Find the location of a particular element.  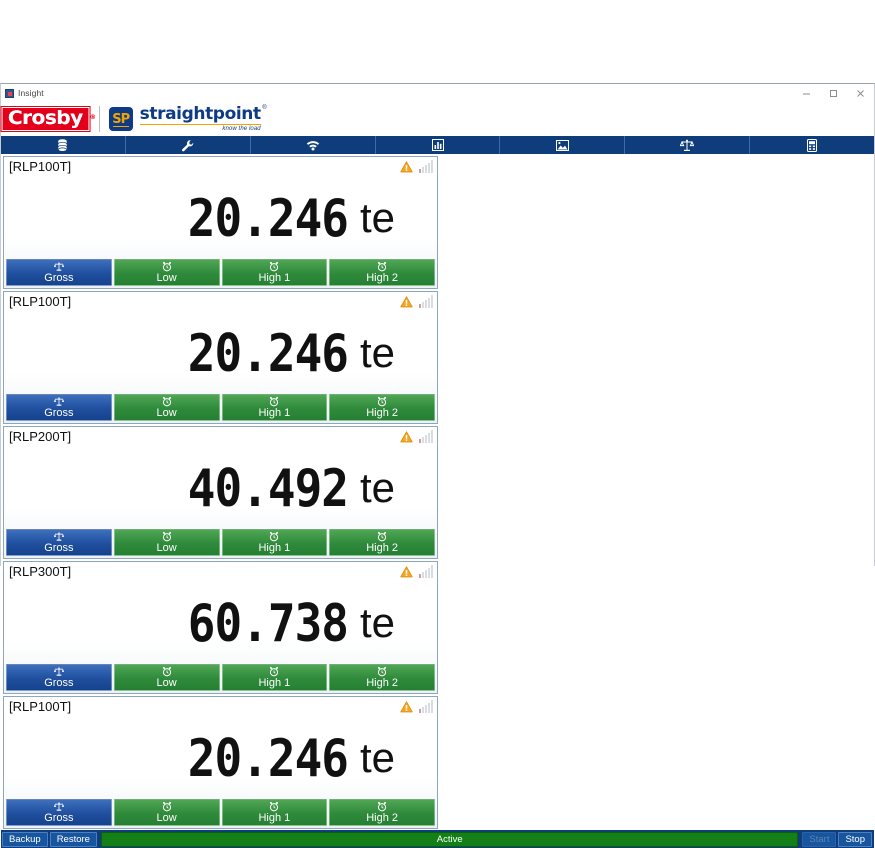

window-title: Insight is located at coordinates (31, 93).